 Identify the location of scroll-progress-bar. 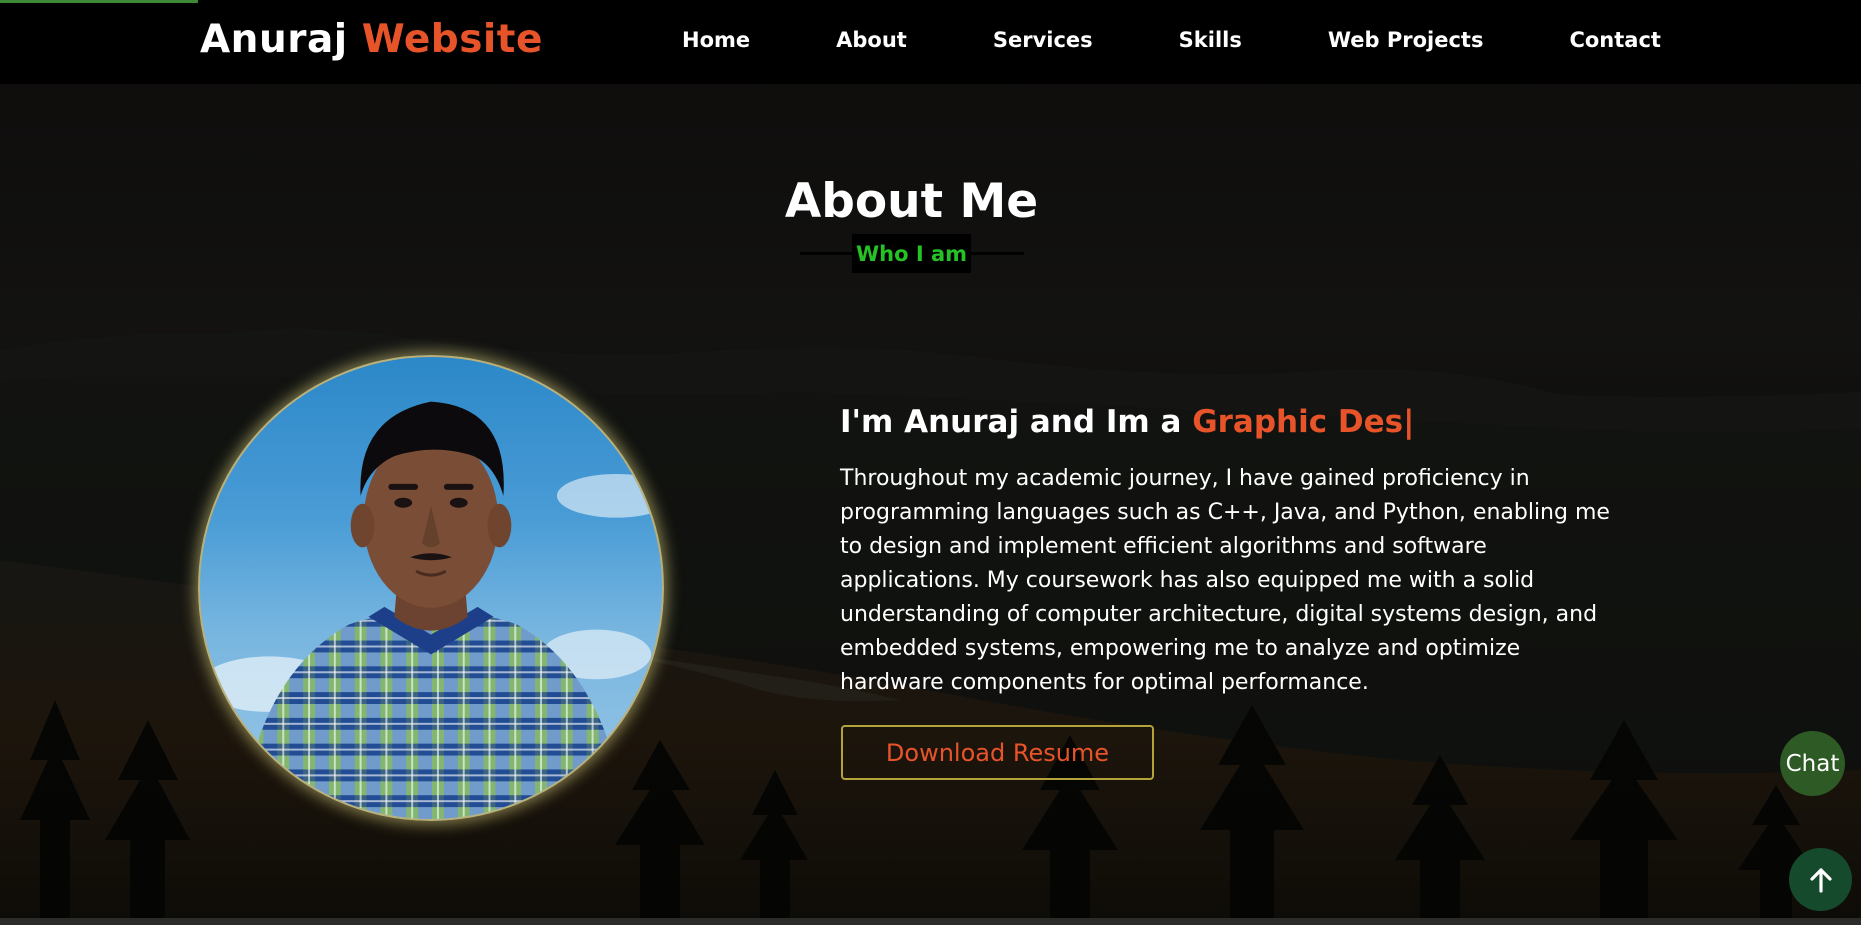
(99, 1).